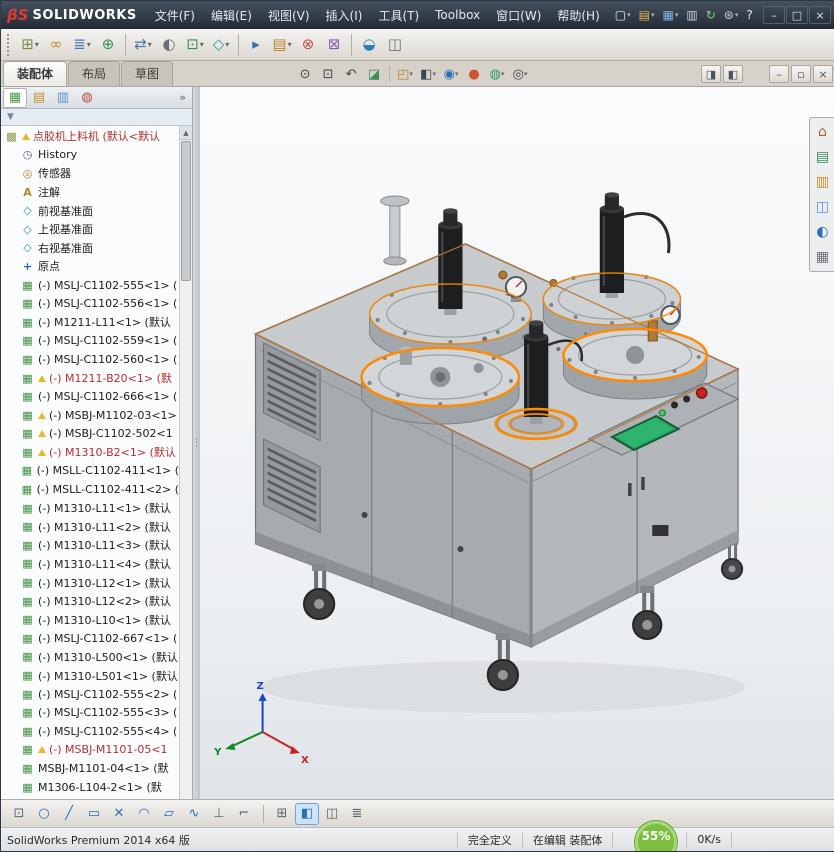 The image size is (834, 852). What do you see at coordinates (186, 211) in the screenshot?
I see `scrollbar-thumb` at bounding box center [186, 211].